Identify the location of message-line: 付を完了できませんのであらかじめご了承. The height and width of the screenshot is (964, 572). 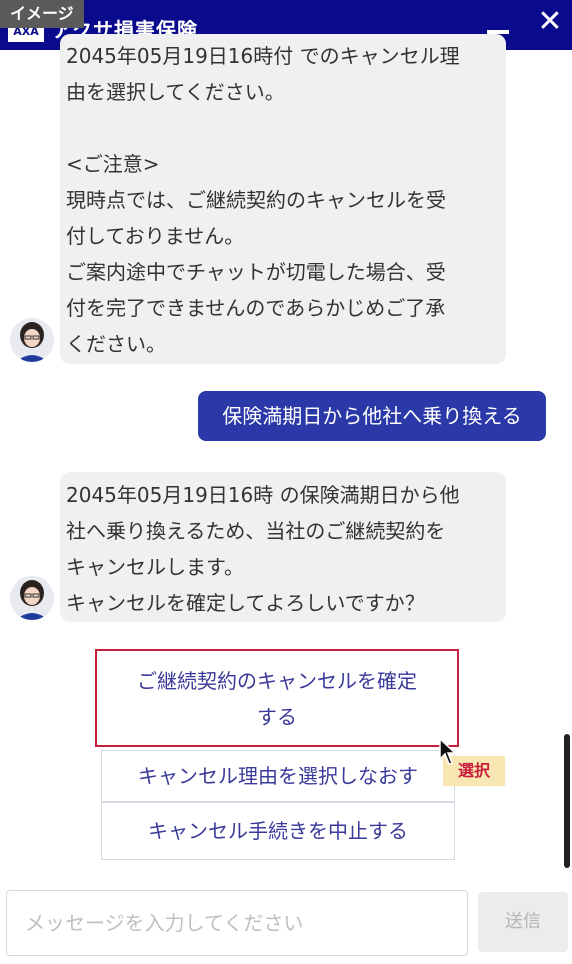
(256, 308).